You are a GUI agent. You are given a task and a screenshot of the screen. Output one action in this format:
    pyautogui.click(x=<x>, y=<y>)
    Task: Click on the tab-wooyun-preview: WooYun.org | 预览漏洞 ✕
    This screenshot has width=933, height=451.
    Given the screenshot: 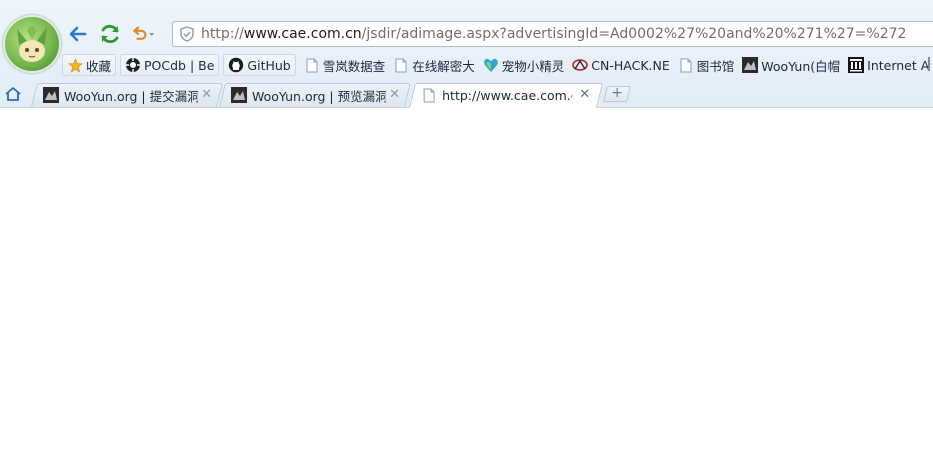 What is the action you would take?
    pyautogui.click(x=315, y=95)
    